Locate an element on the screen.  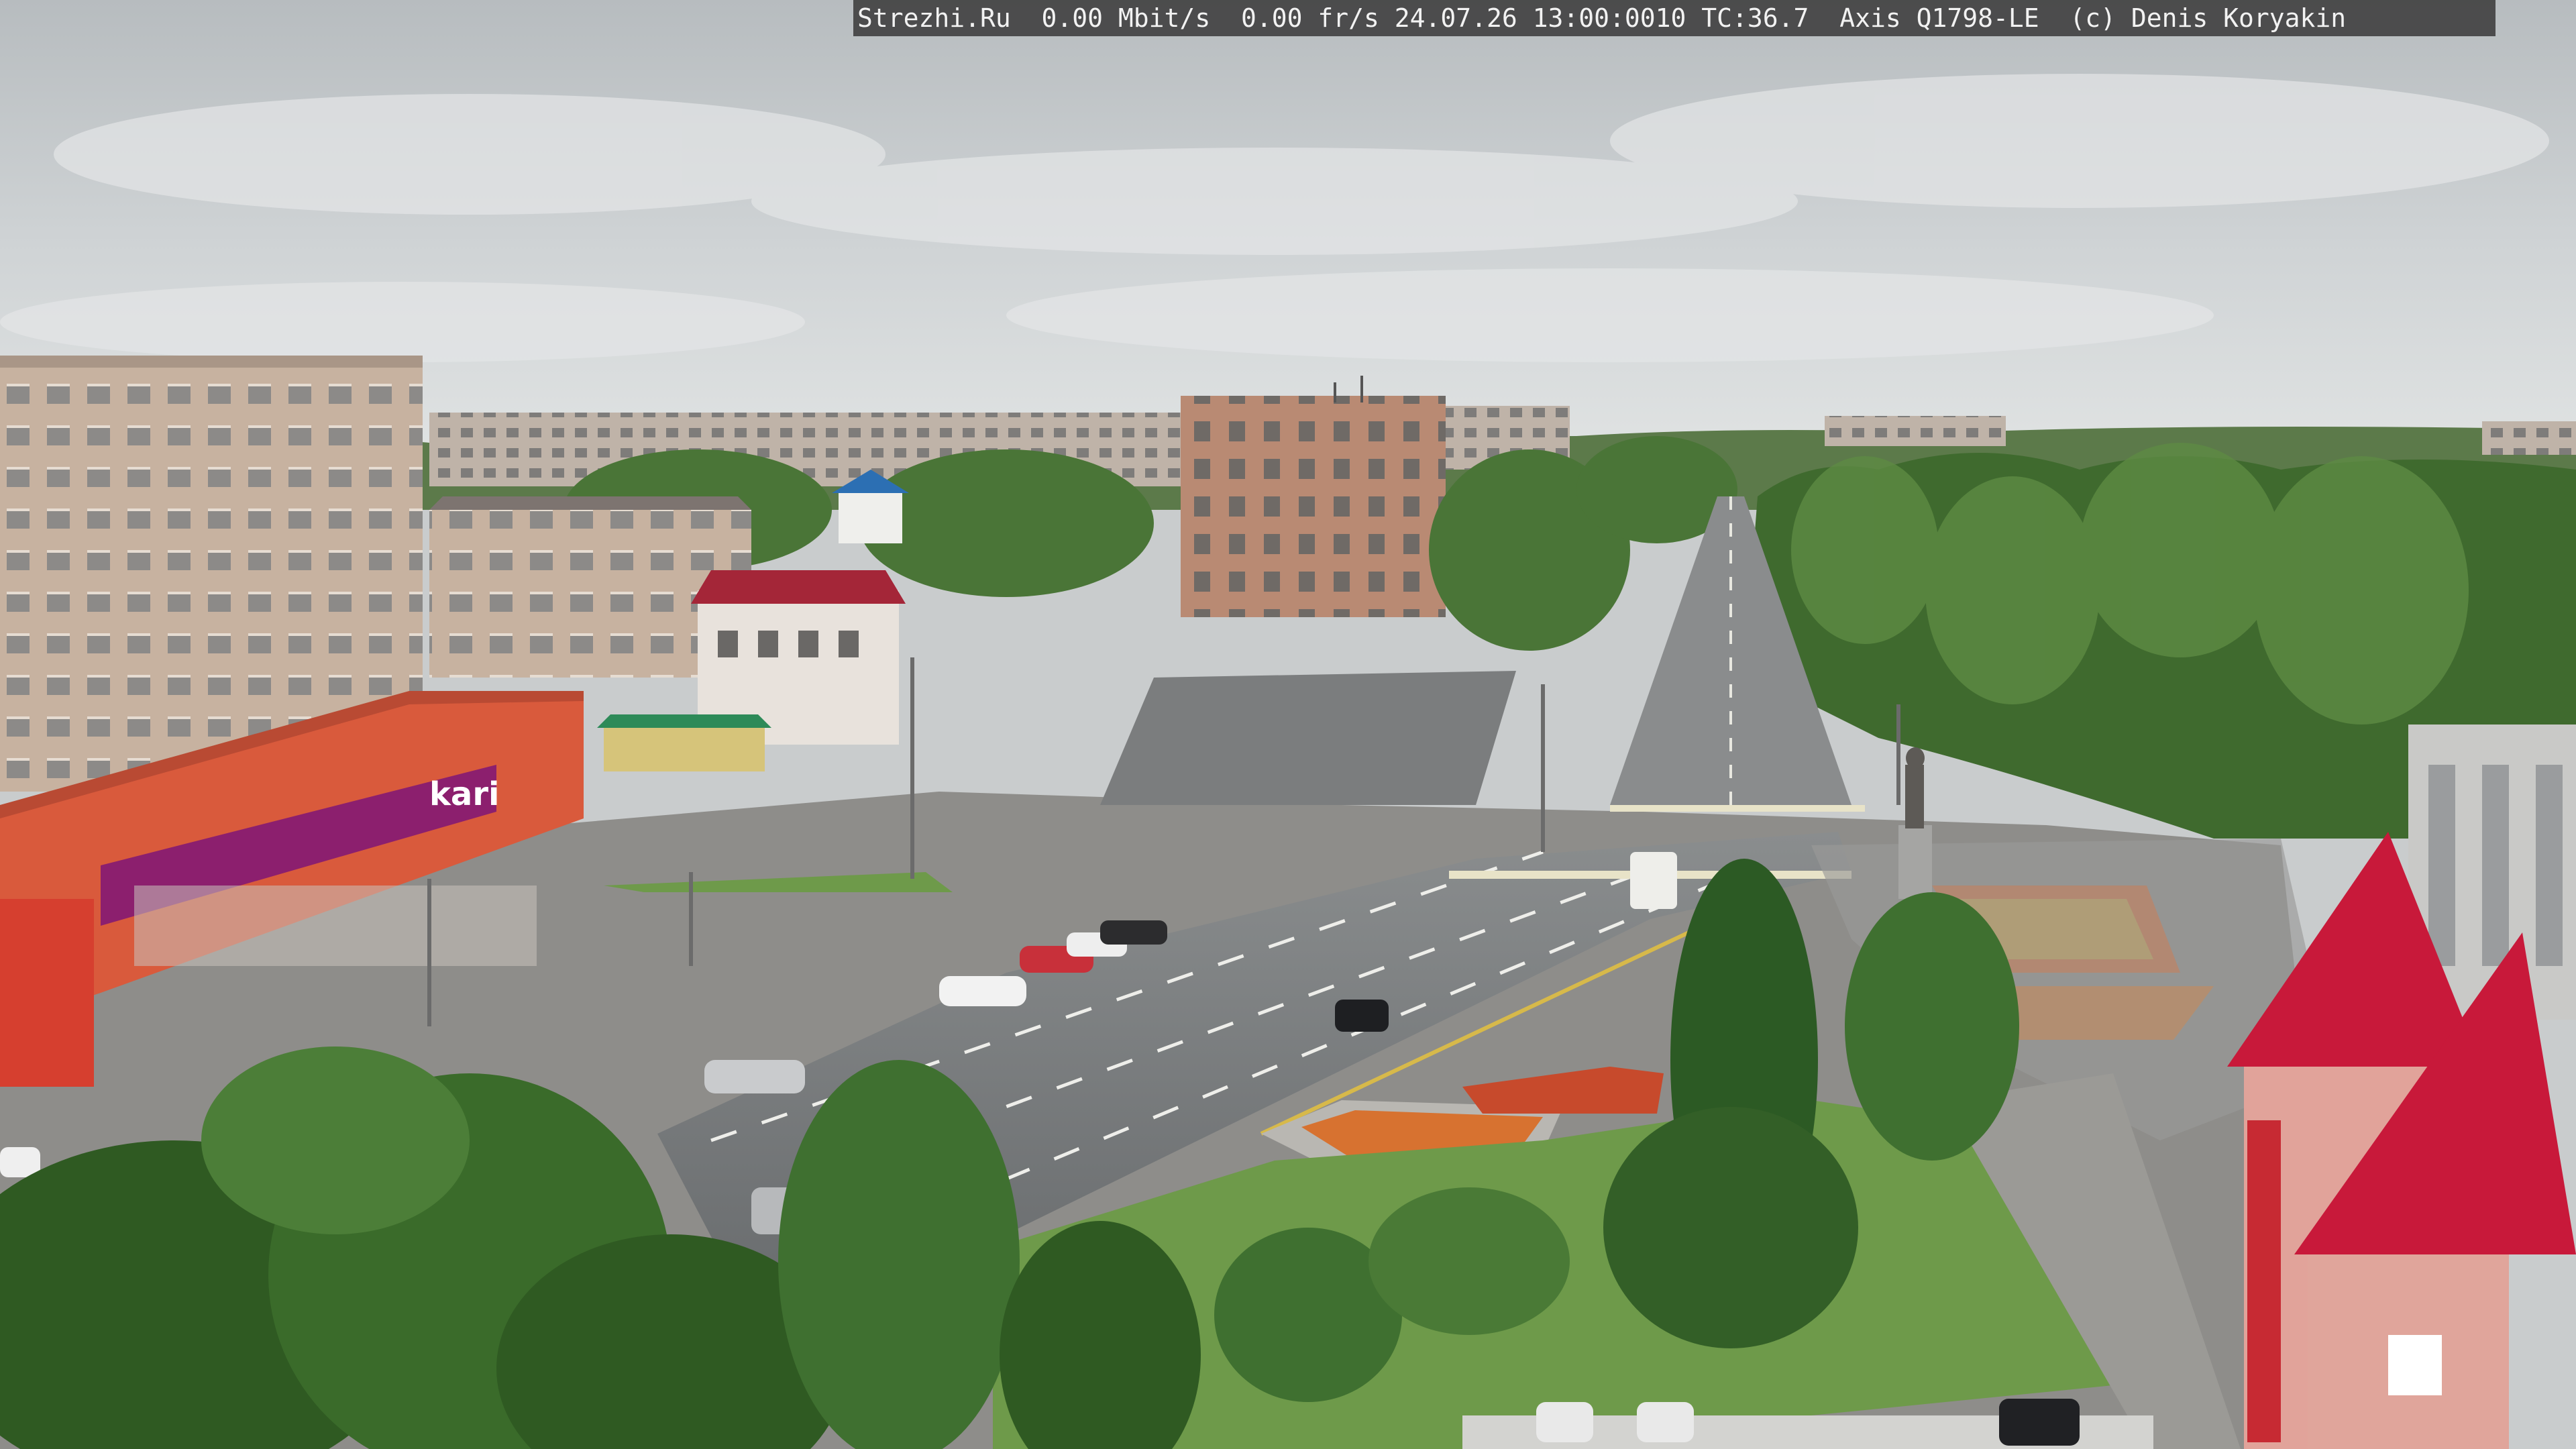
car-white is located at coordinates (982, 991).